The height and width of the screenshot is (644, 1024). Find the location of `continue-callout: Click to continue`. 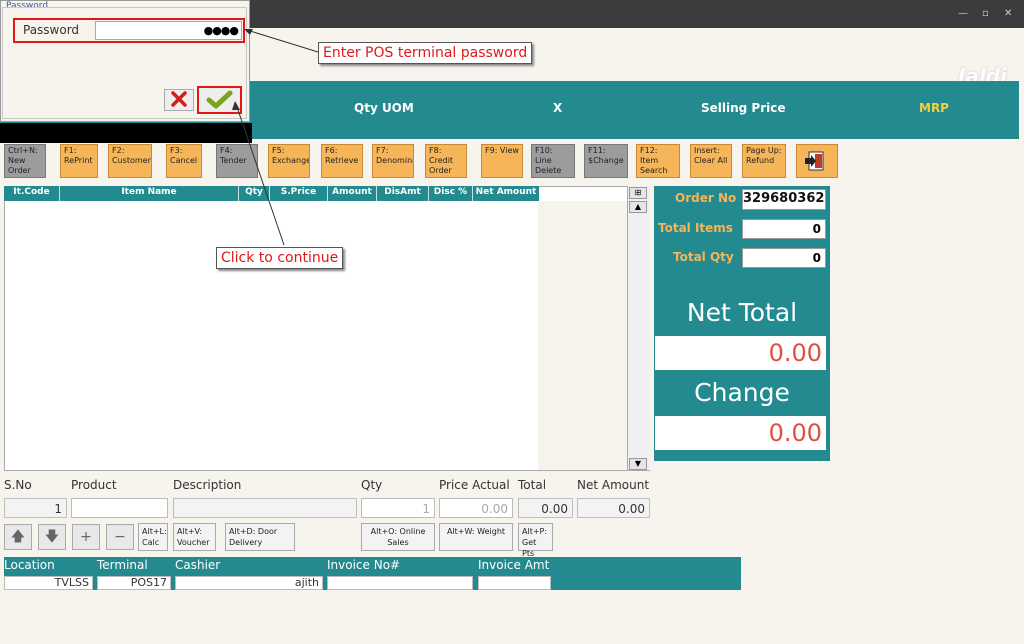

continue-callout: Click to continue is located at coordinates (280, 258).